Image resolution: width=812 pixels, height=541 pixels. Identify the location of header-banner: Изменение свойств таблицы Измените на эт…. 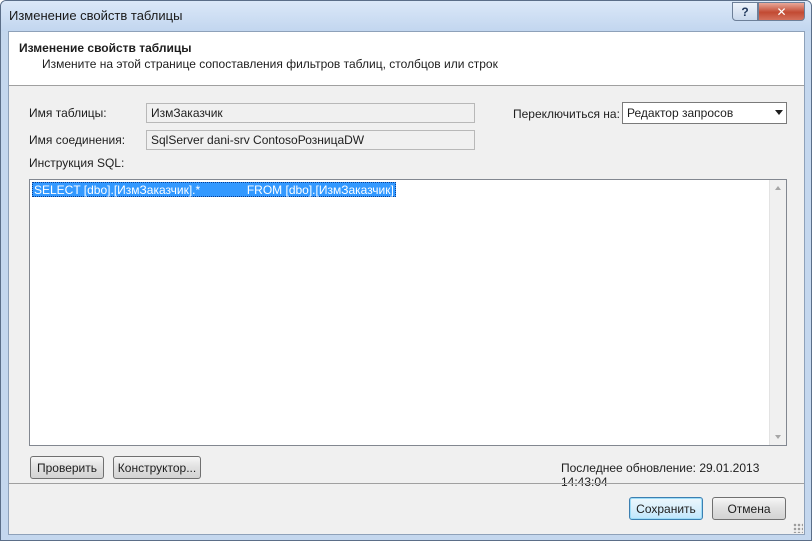
(406, 59).